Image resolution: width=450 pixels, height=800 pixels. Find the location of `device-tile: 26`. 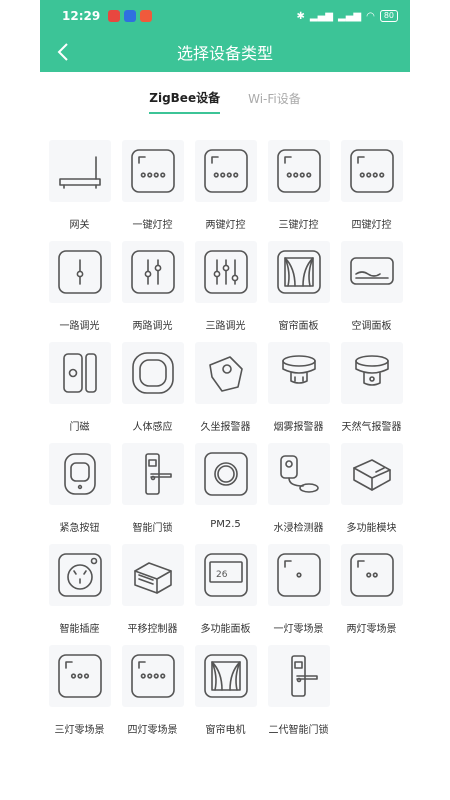

device-tile: 26 is located at coordinates (225, 575).